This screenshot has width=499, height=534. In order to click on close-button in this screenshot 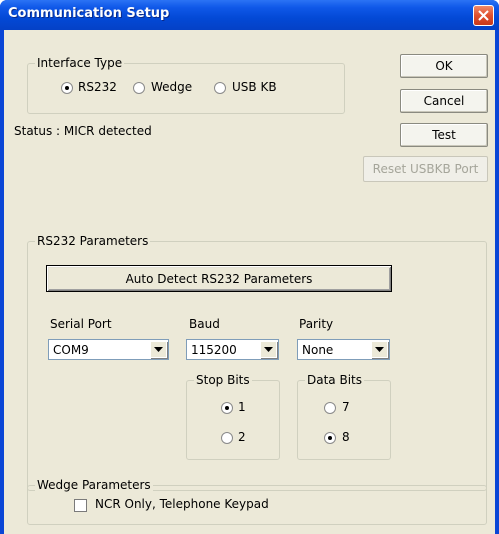, I will do `click(483, 15)`.